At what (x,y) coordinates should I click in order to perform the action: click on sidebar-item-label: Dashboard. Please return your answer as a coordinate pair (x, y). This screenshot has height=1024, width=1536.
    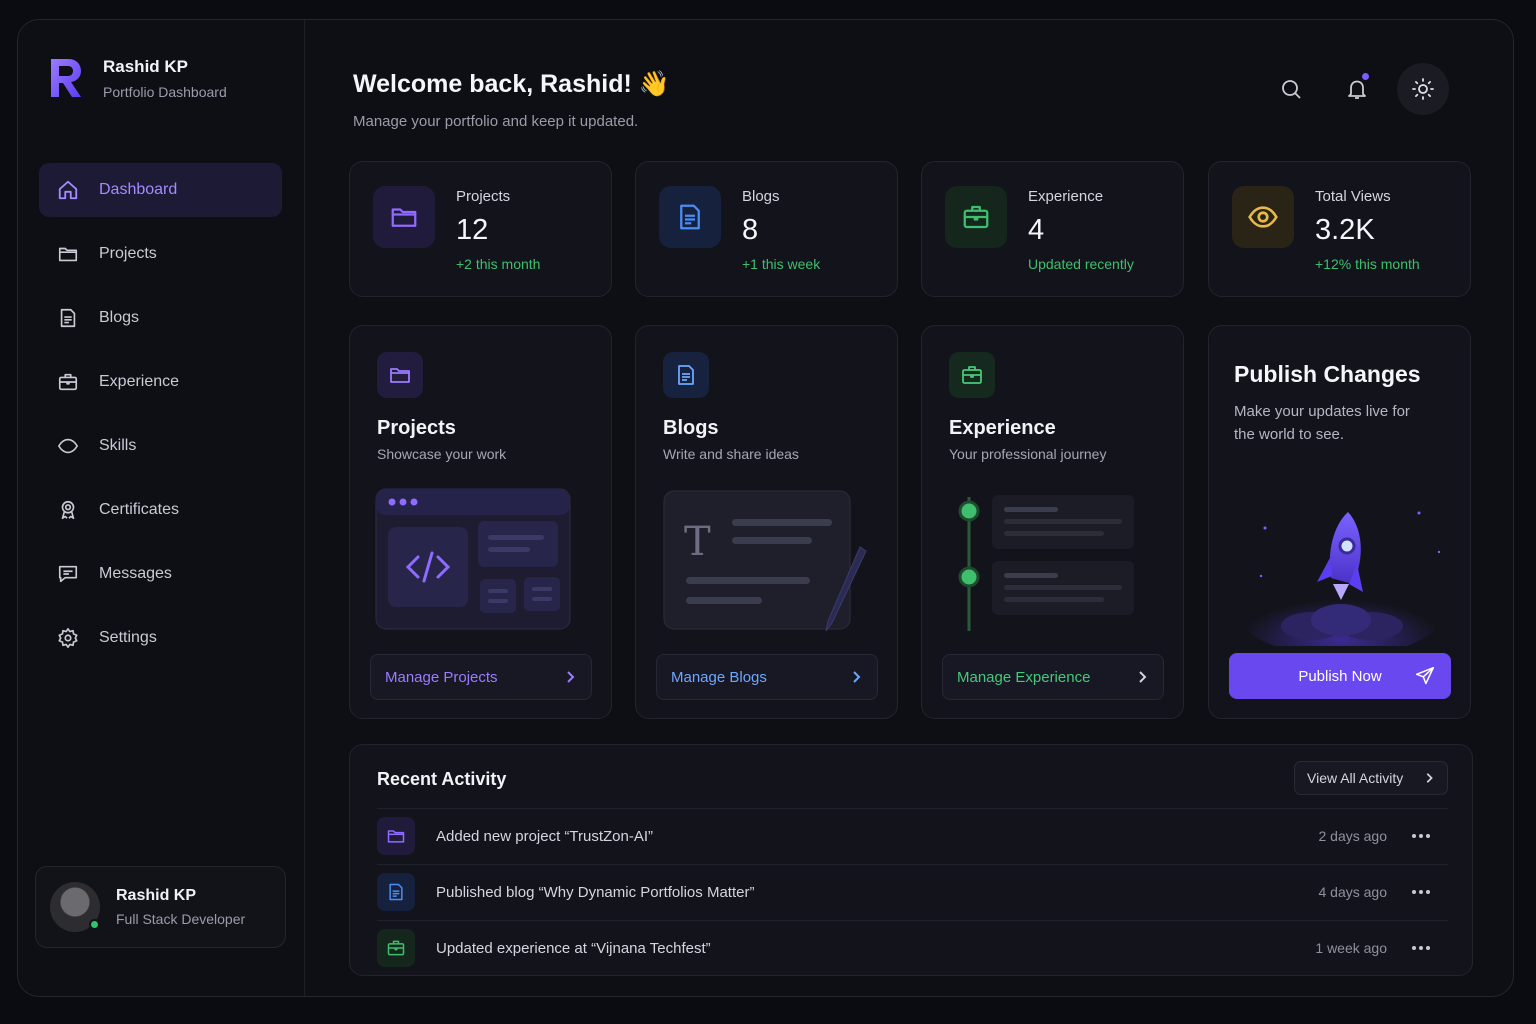
    Looking at the image, I should click on (138, 189).